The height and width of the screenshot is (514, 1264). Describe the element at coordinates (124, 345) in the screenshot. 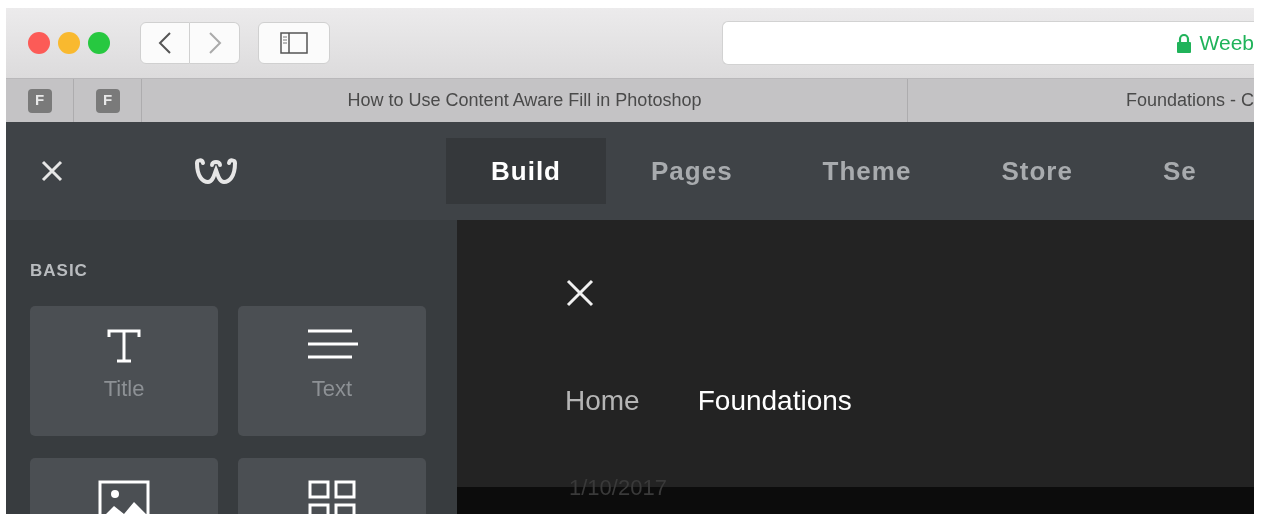

I see `title-icon` at that location.